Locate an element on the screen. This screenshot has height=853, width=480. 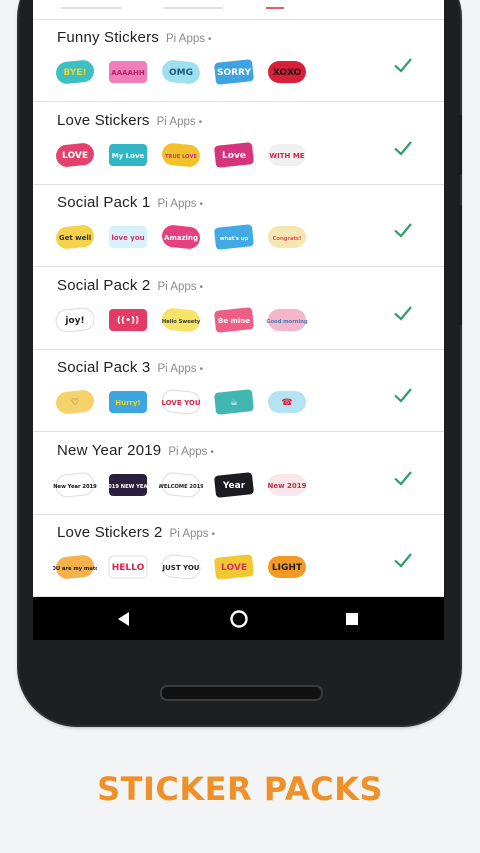
phone-power-button is located at coordinates (460, 145).